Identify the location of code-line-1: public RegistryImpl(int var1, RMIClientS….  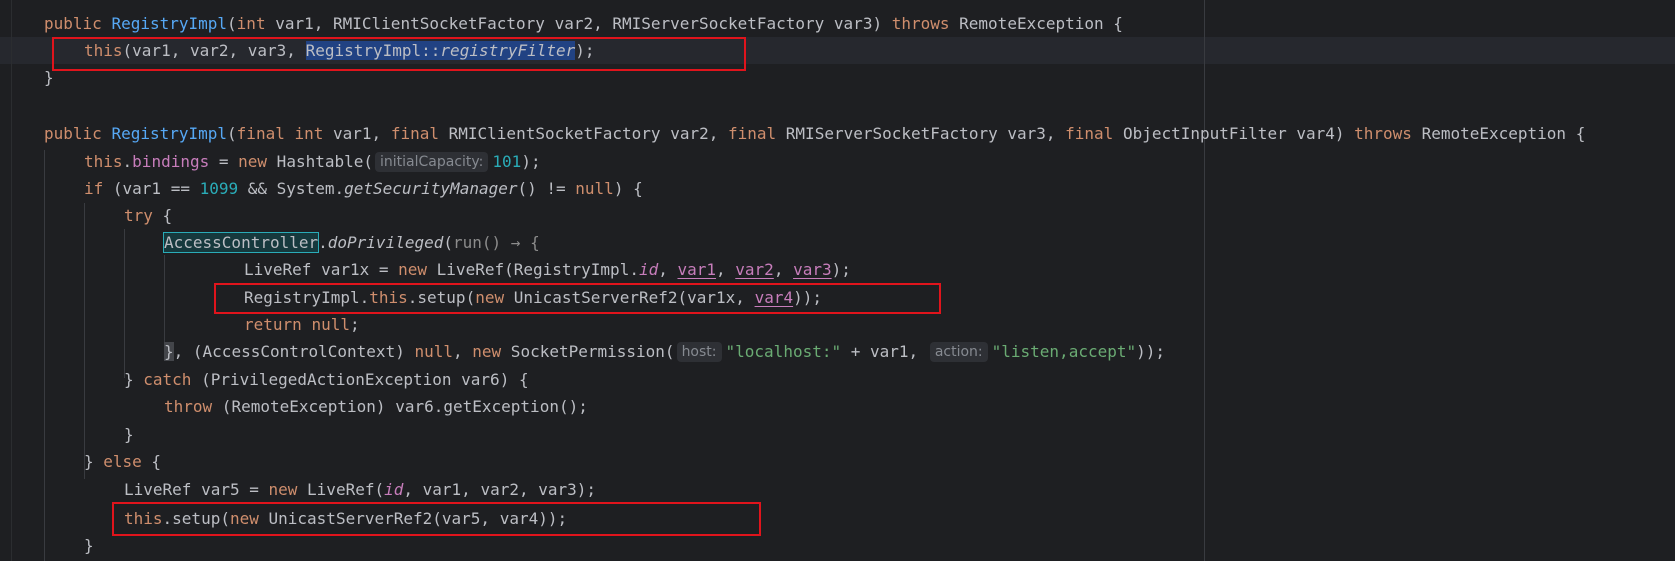
(583, 23).